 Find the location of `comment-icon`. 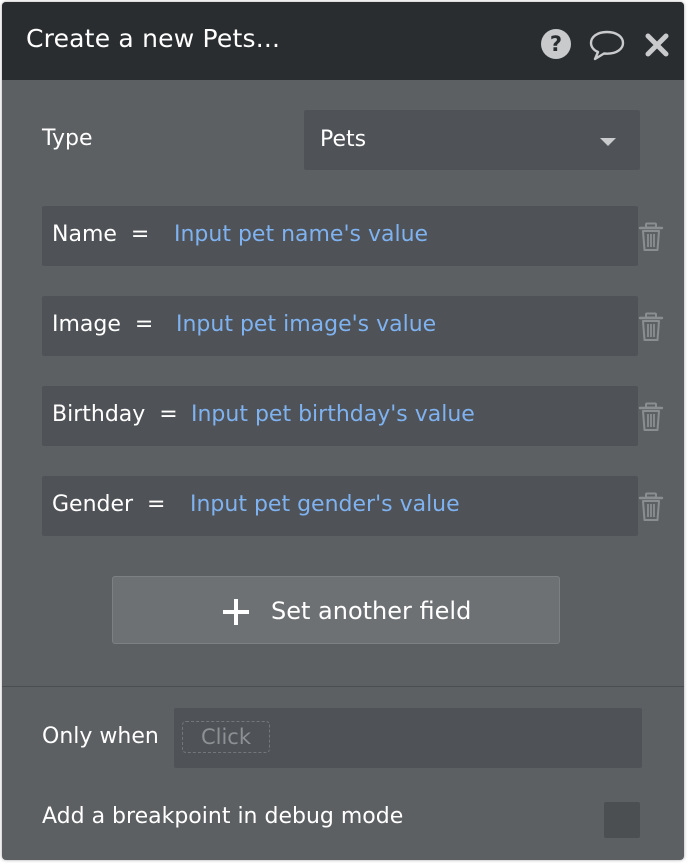

comment-icon is located at coordinates (607, 45).